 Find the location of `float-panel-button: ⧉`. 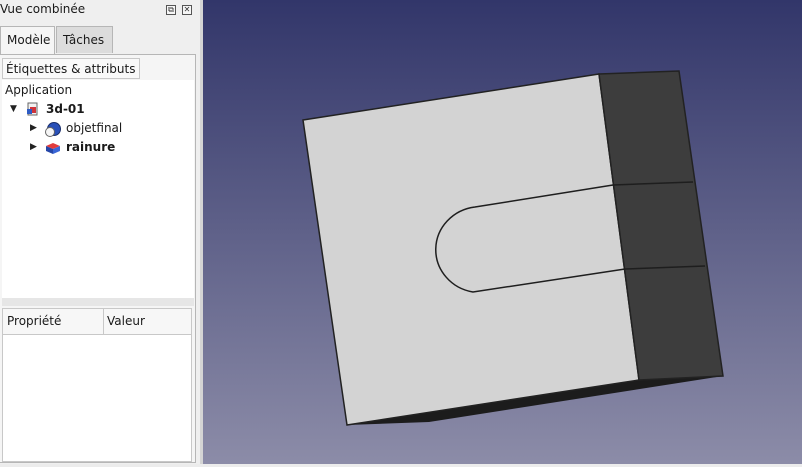

float-panel-button: ⧉ is located at coordinates (171, 10).